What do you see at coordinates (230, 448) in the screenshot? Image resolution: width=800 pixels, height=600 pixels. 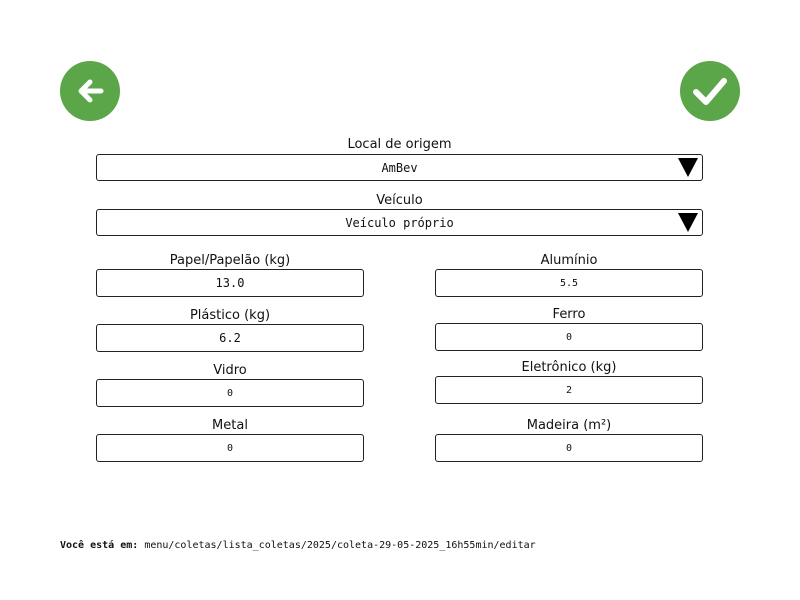 I see `metal-input` at bounding box center [230, 448].